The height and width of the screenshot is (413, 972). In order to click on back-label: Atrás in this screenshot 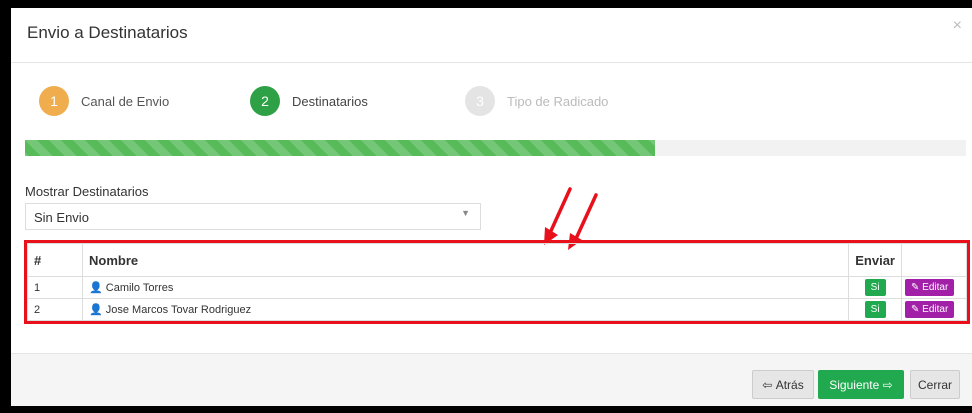, I will do `click(789, 384)`.